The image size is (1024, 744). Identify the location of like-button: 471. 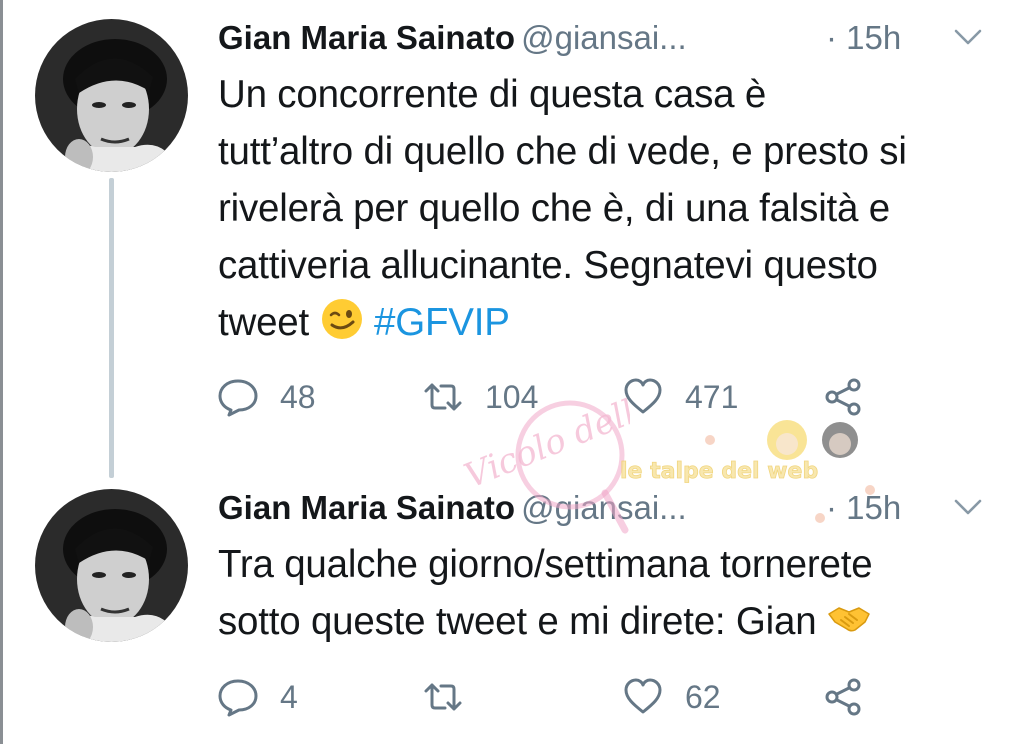
(680, 397).